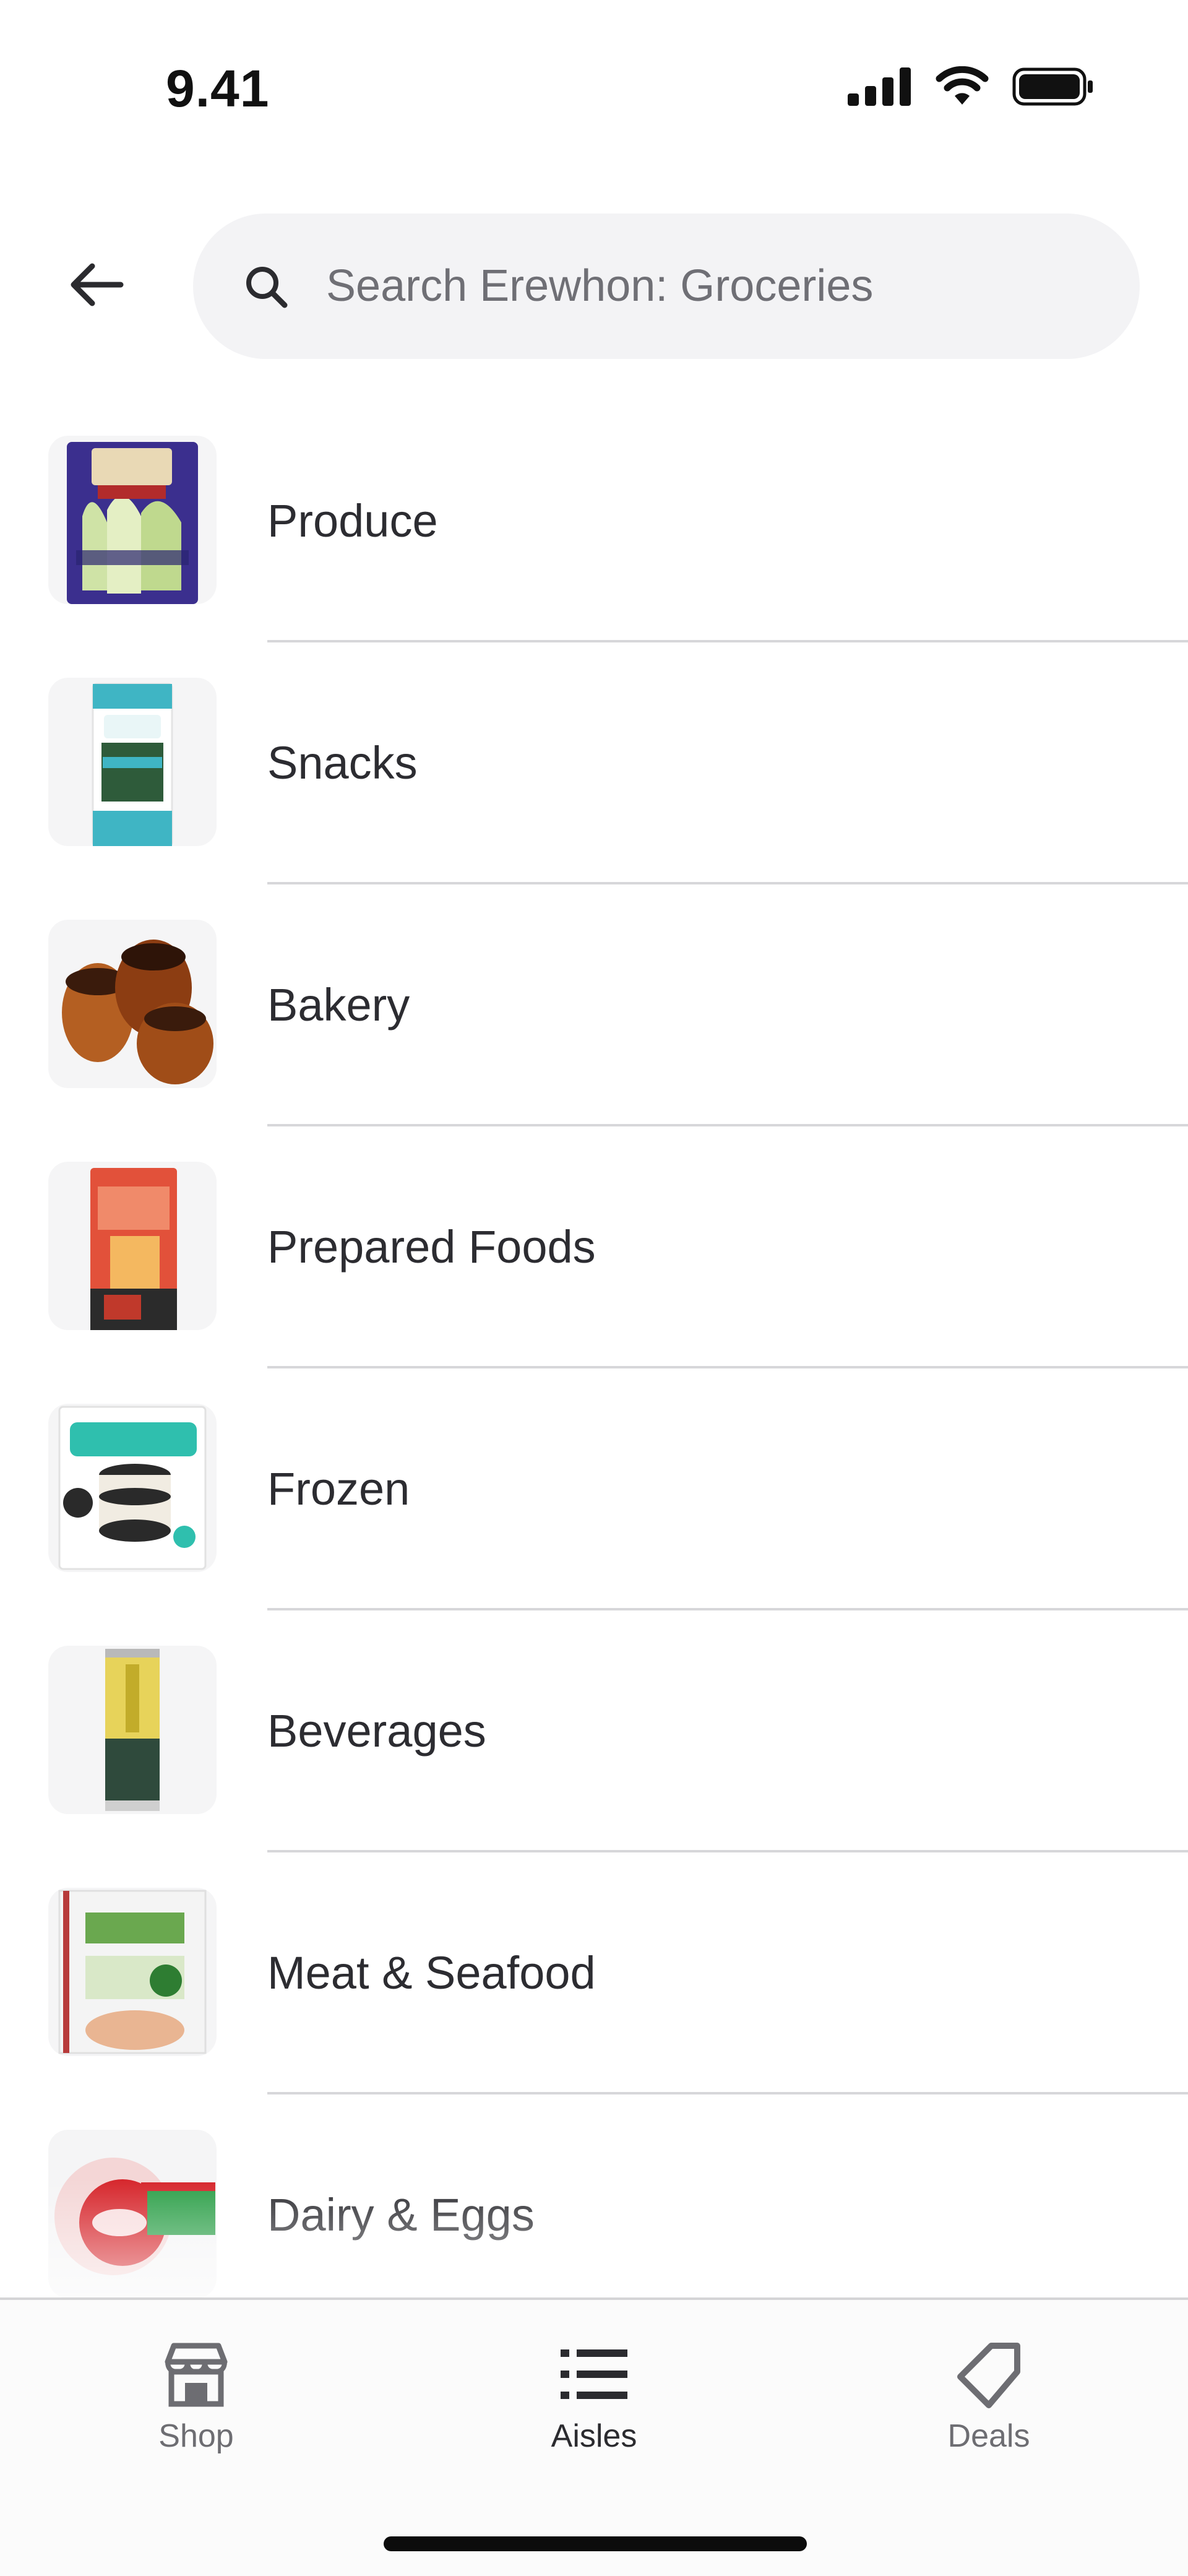 The image size is (1188, 2576). I want to click on aisle-row-meat-seafood: Meat & Seafood, so click(594, 1989).